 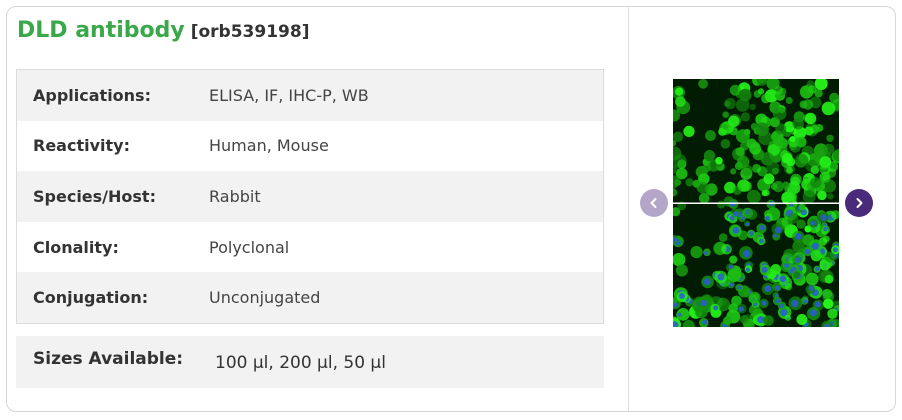 What do you see at coordinates (94, 196) in the screenshot?
I see `spec-label: Species/Host:` at bounding box center [94, 196].